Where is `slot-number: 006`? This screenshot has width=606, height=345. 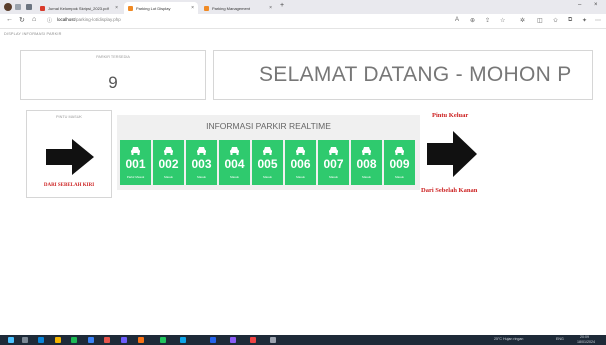 slot-number: 006 is located at coordinates (300, 164).